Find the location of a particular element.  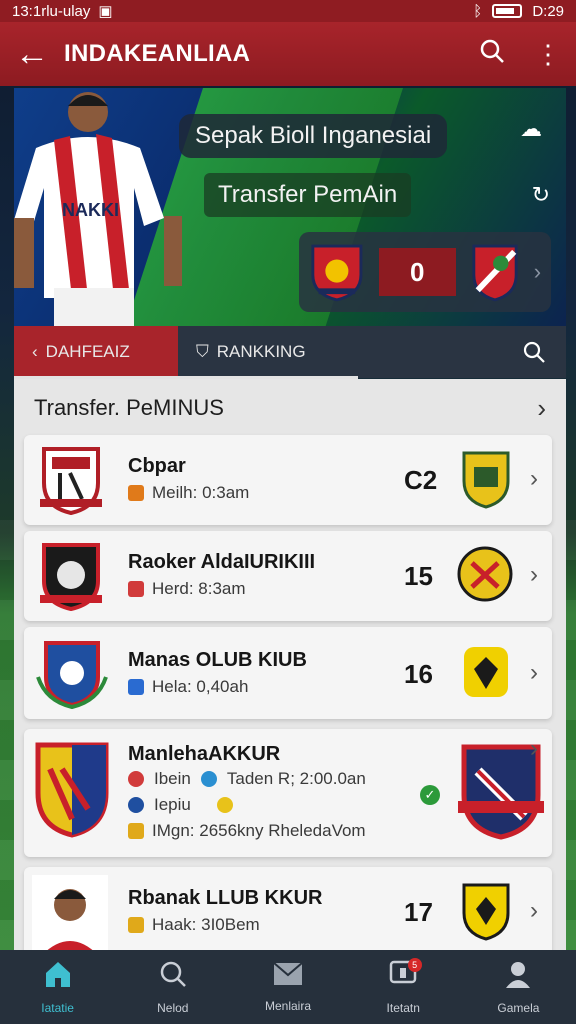

tab-dahfeaiz: ‹ DAHFEAIZ is located at coordinates (96, 352).